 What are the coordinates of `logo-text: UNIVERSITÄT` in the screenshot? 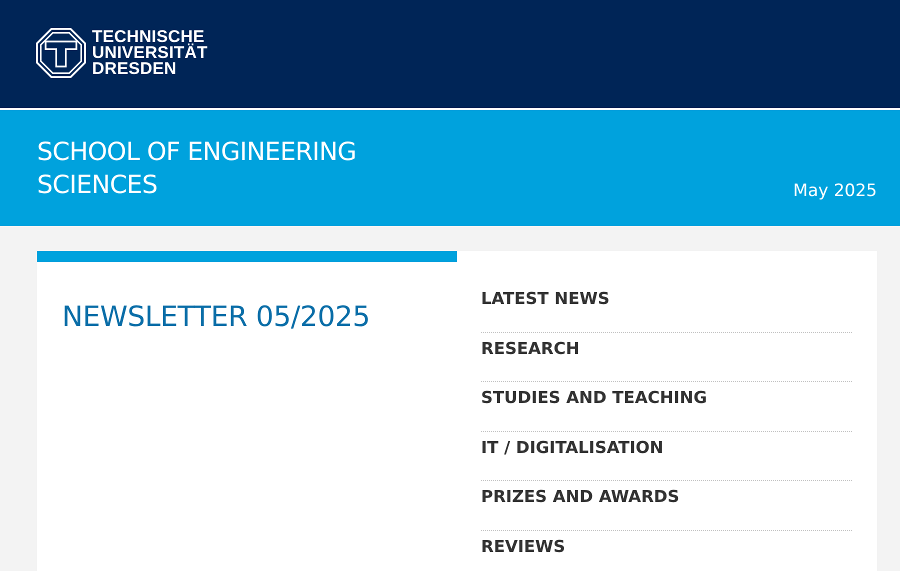 It's located at (150, 53).